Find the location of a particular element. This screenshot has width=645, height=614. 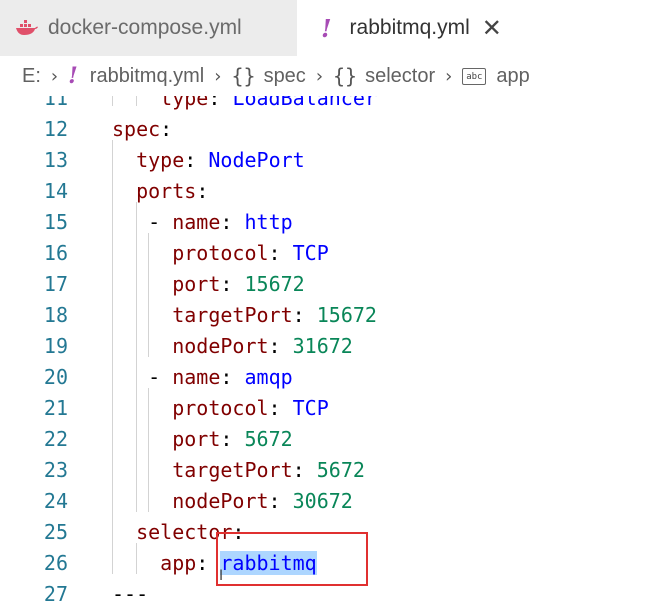

line-number: 15 is located at coordinates (55, 222).